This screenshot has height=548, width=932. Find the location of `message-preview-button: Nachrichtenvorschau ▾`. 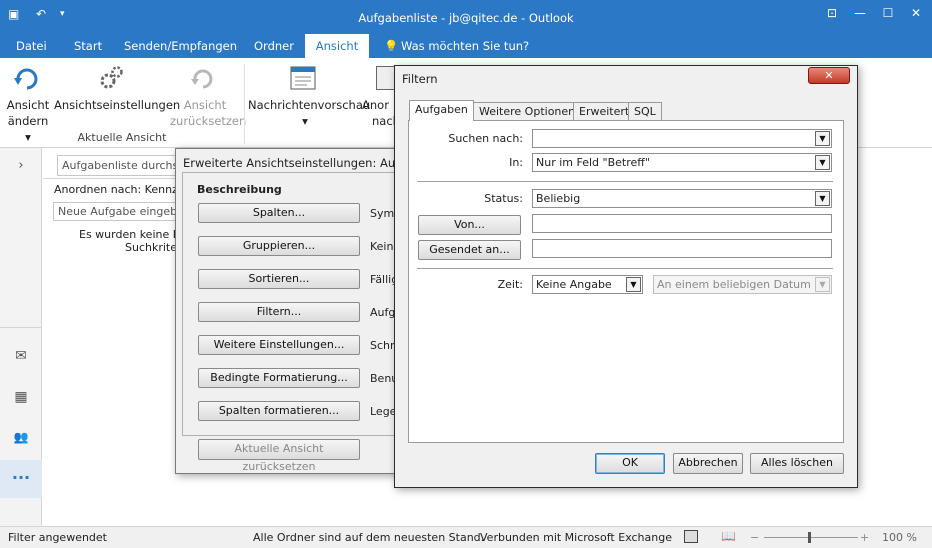

message-preview-button: Nachrichtenvorschau ▾ is located at coordinates (309, 113).